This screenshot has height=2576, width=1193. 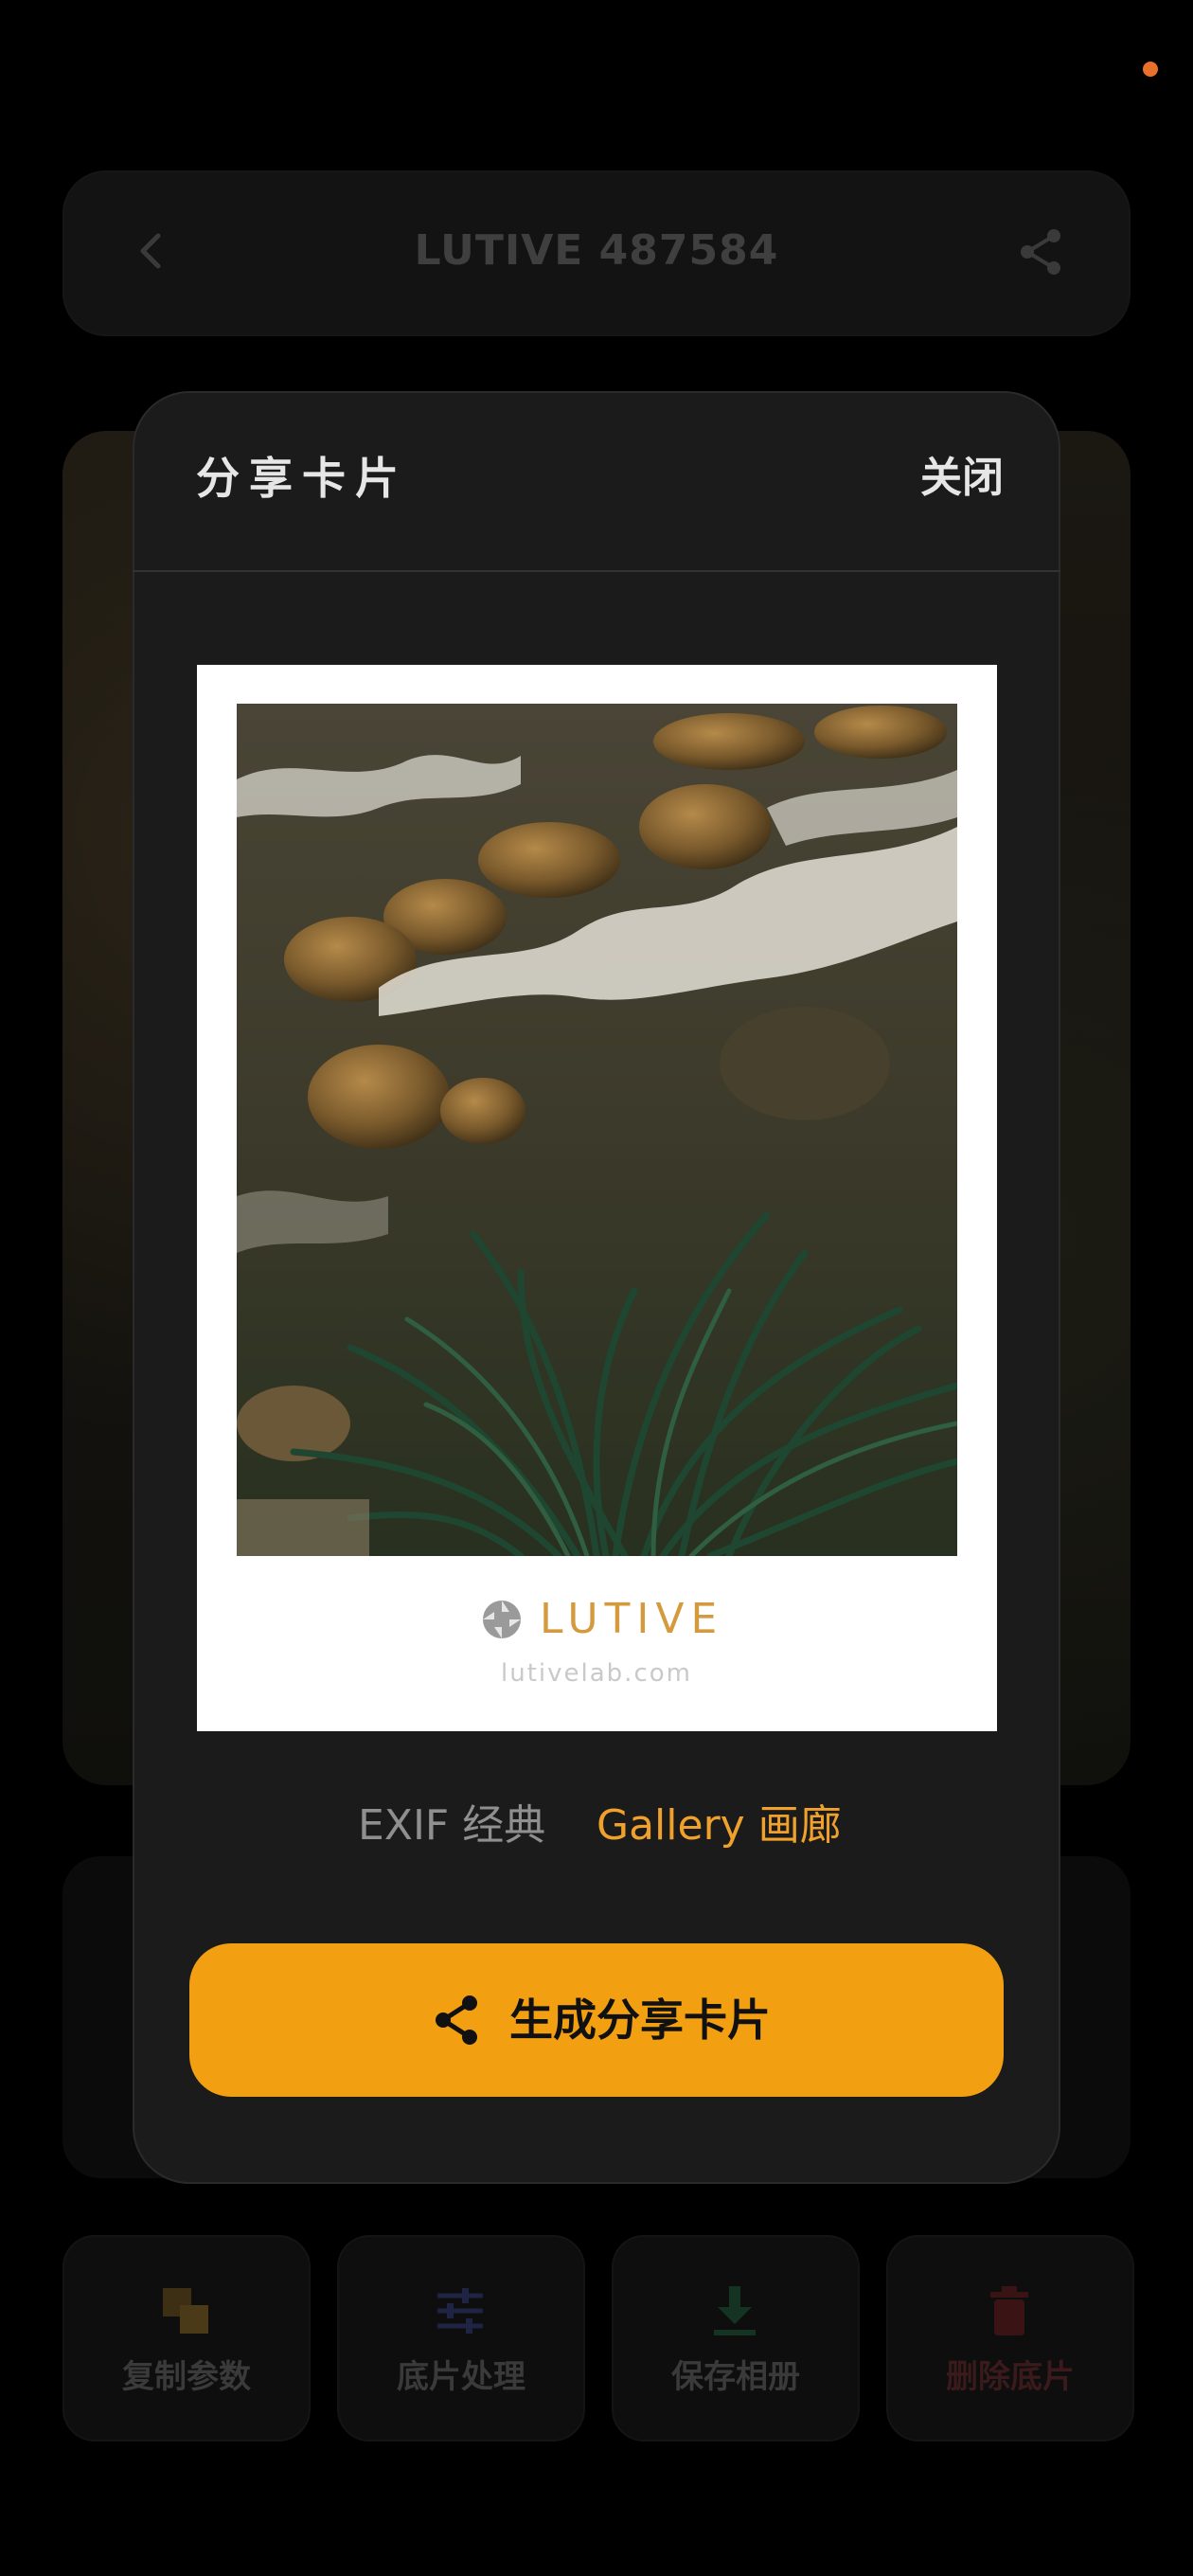 What do you see at coordinates (735, 2377) in the screenshot?
I see `save-album-label: 保存相册` at bounding box center [735, 2377].